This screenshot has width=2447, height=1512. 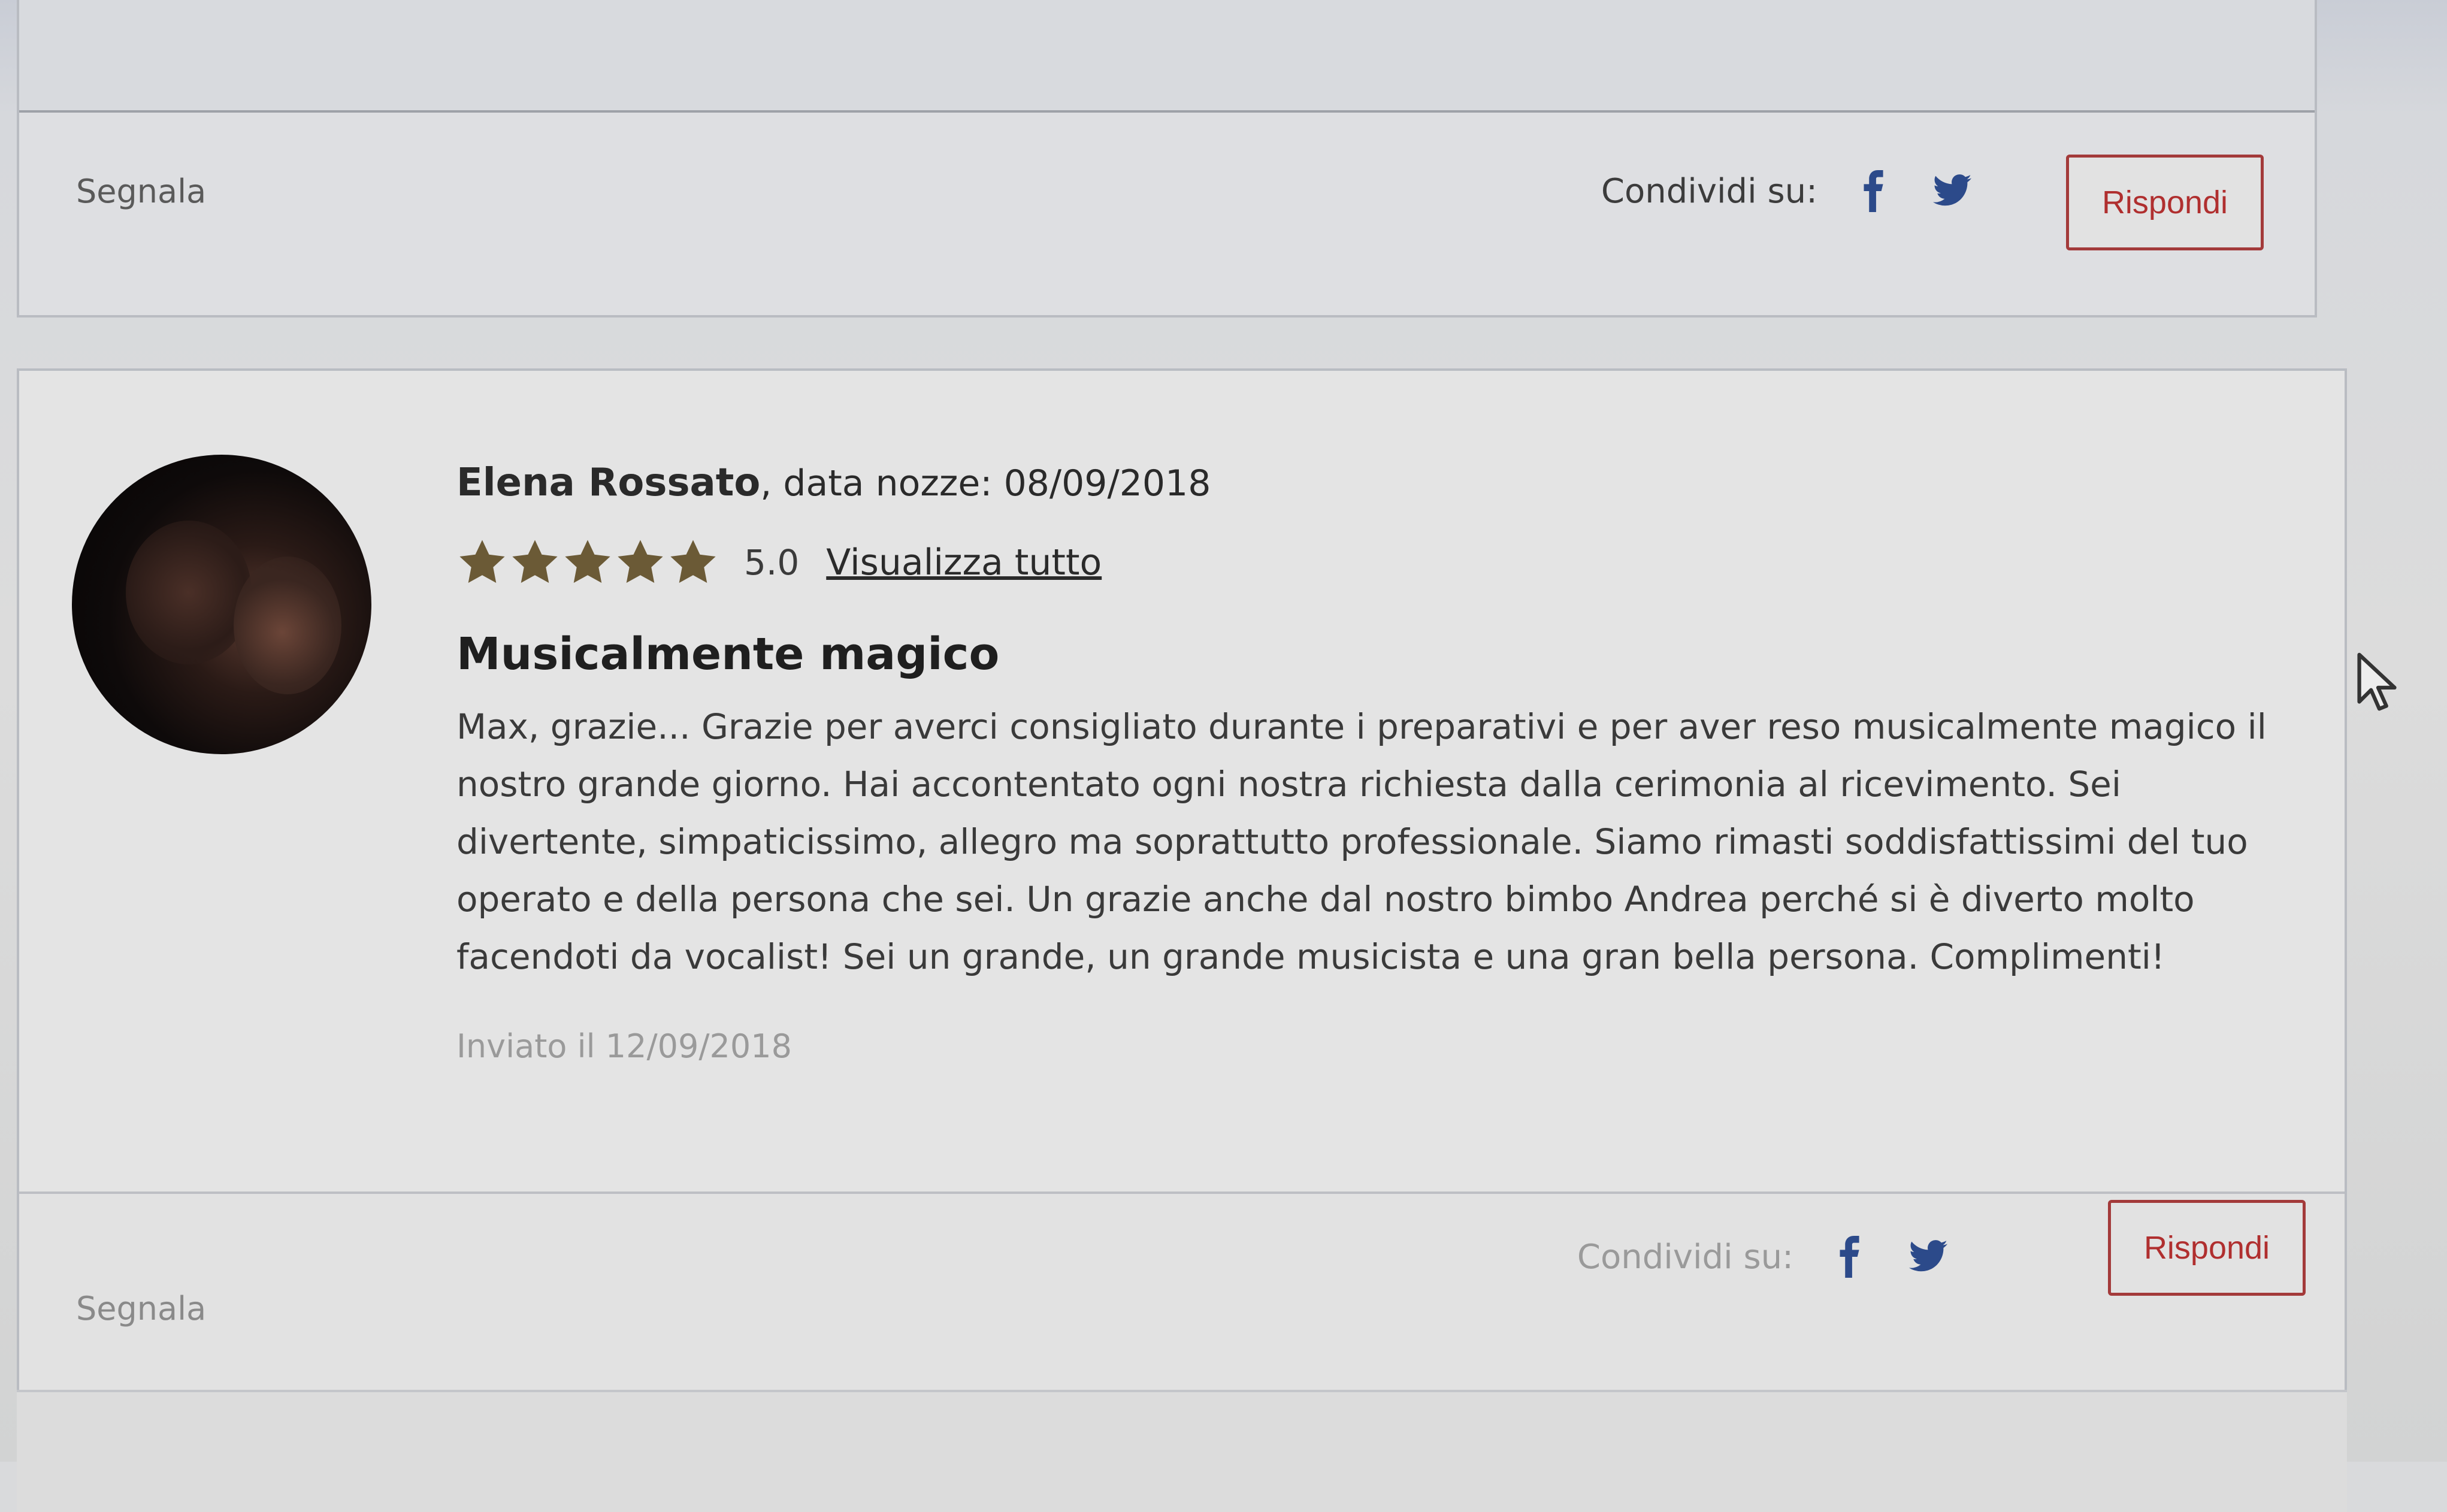 I want to click on previous-review-footer: Segnala Condividi su: Rispondi, so click(x=1167, y=214).